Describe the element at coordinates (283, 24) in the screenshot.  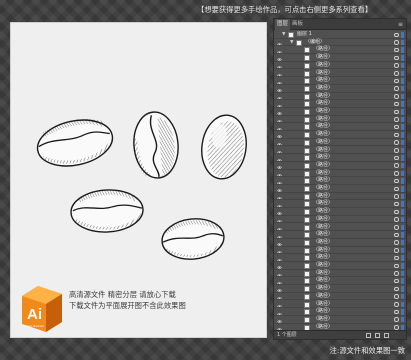
I see `tab-layers: 图层` at that location.